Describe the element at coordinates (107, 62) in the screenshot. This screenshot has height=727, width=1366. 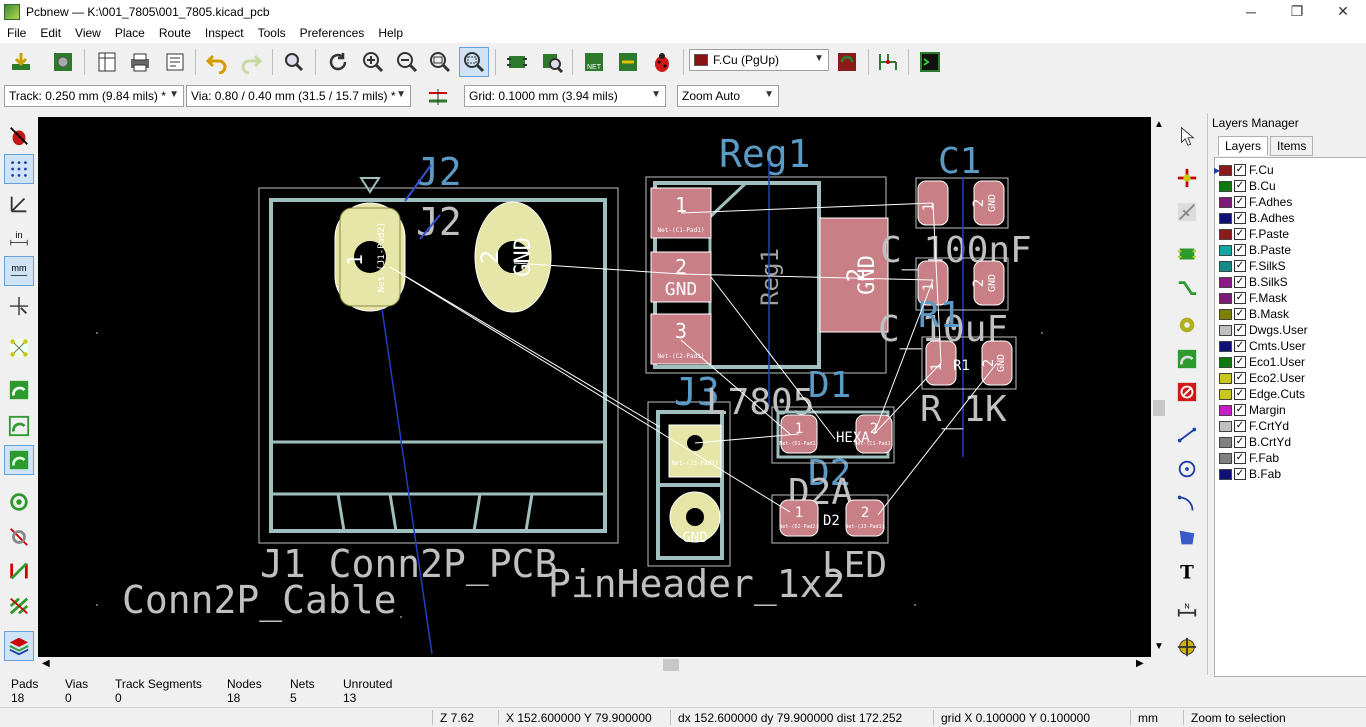
I see `page-settings-icon` at that location.